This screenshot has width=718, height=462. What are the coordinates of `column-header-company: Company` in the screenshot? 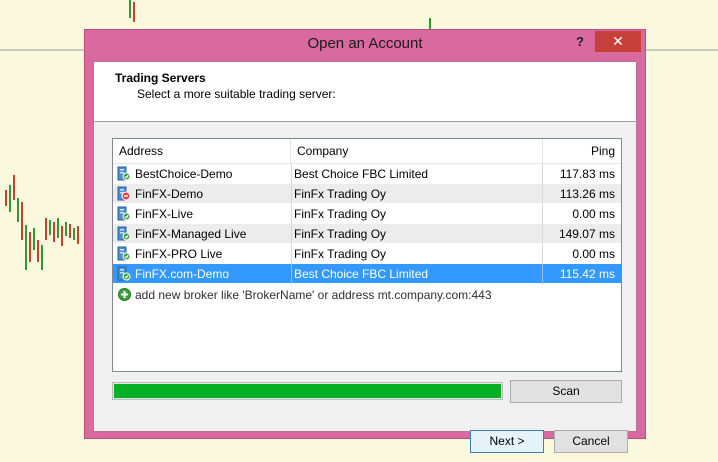 It's located at (417, 151).